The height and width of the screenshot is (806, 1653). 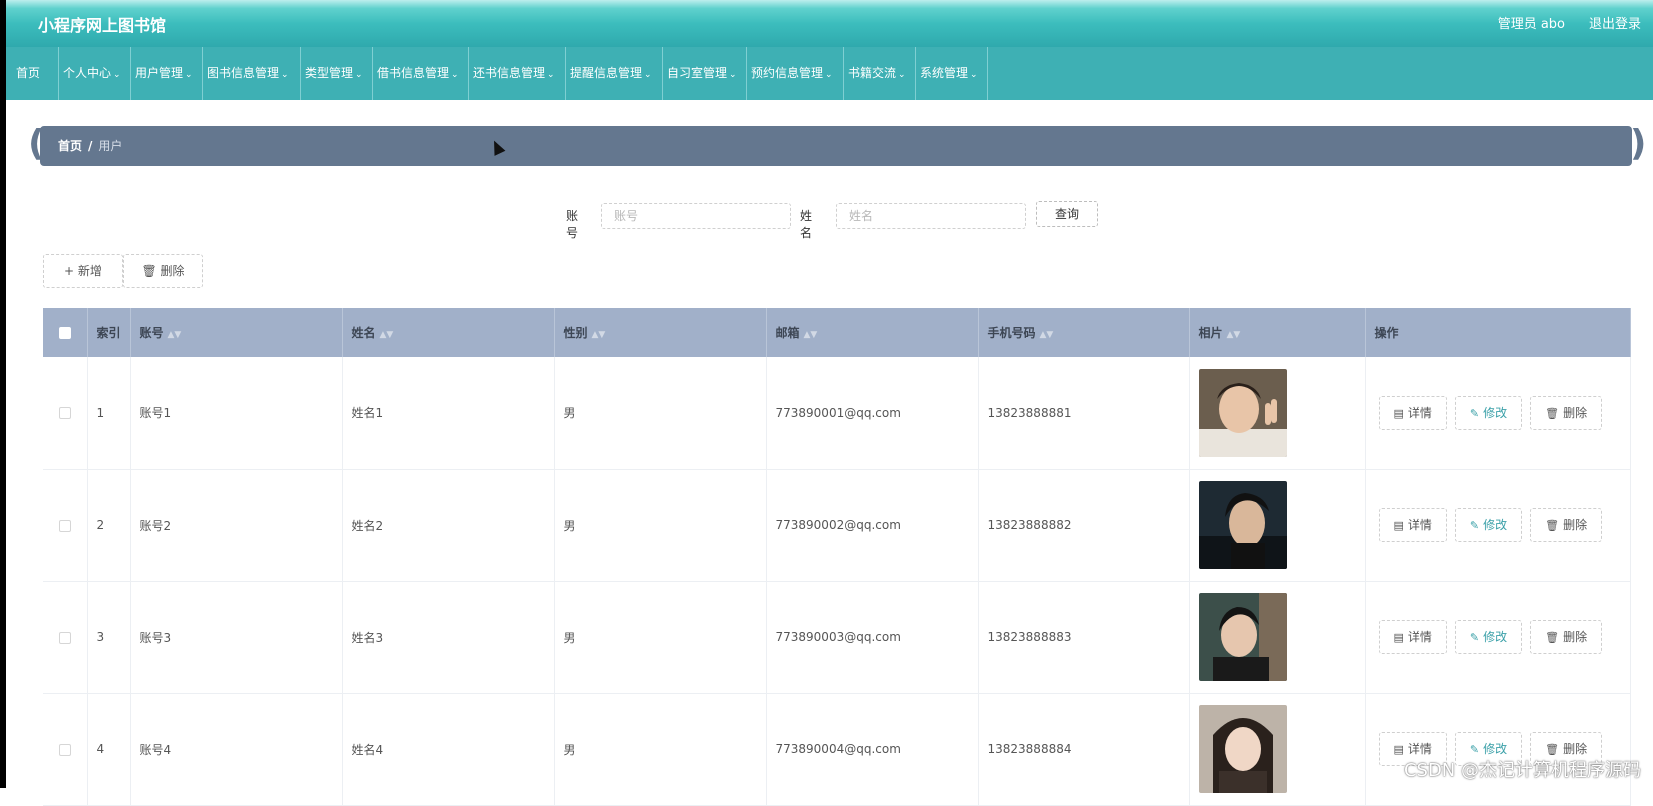 I want to click on nav-item-reminder-info: 提醒信息管理⌄, so click(x=614, y=73).